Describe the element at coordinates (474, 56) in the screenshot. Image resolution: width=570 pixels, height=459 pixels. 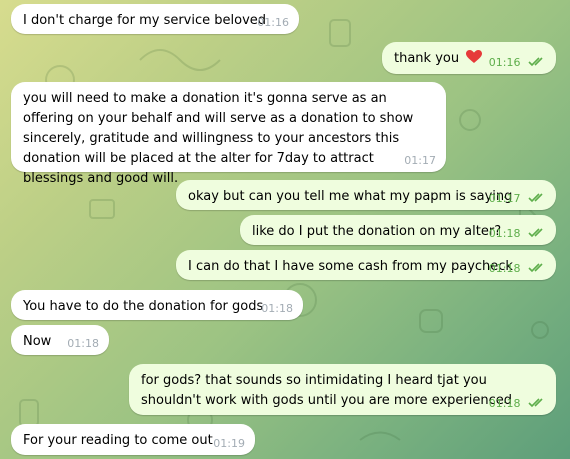
I see `red-heart-icon` at that location.